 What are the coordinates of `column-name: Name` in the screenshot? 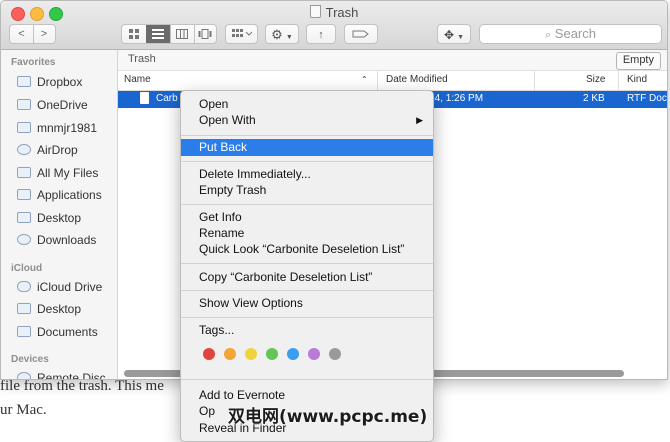 It's located at (137, 79).